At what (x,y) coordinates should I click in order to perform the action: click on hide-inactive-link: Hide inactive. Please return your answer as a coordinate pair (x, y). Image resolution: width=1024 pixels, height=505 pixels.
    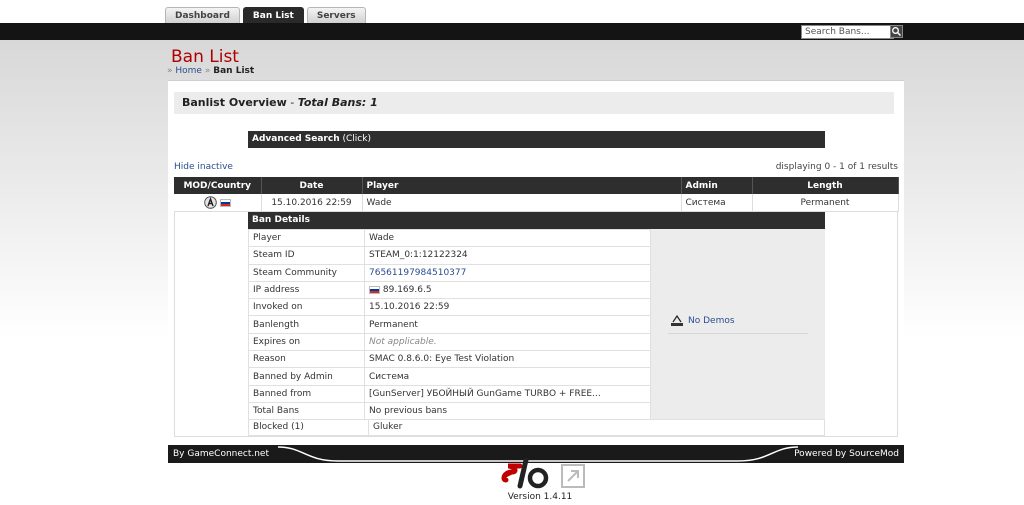
    Looking at the image, I should click on (203, 167).